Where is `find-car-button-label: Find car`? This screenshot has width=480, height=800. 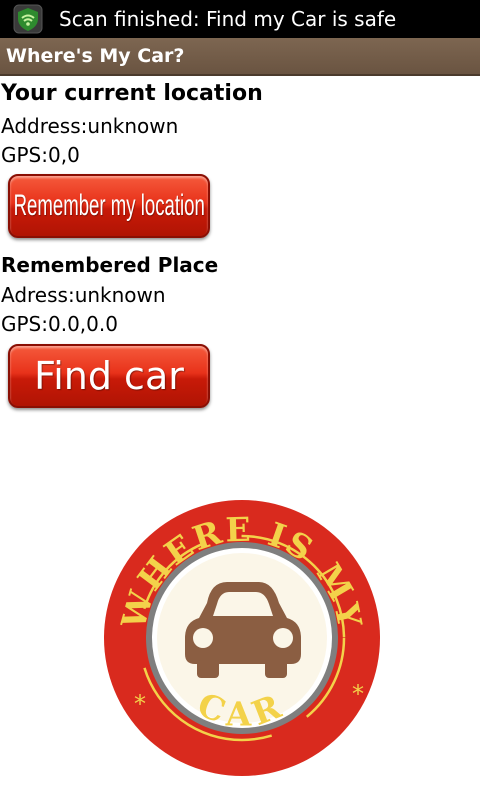
find-car-button-label: Find car is located at coordinates (109, 376).